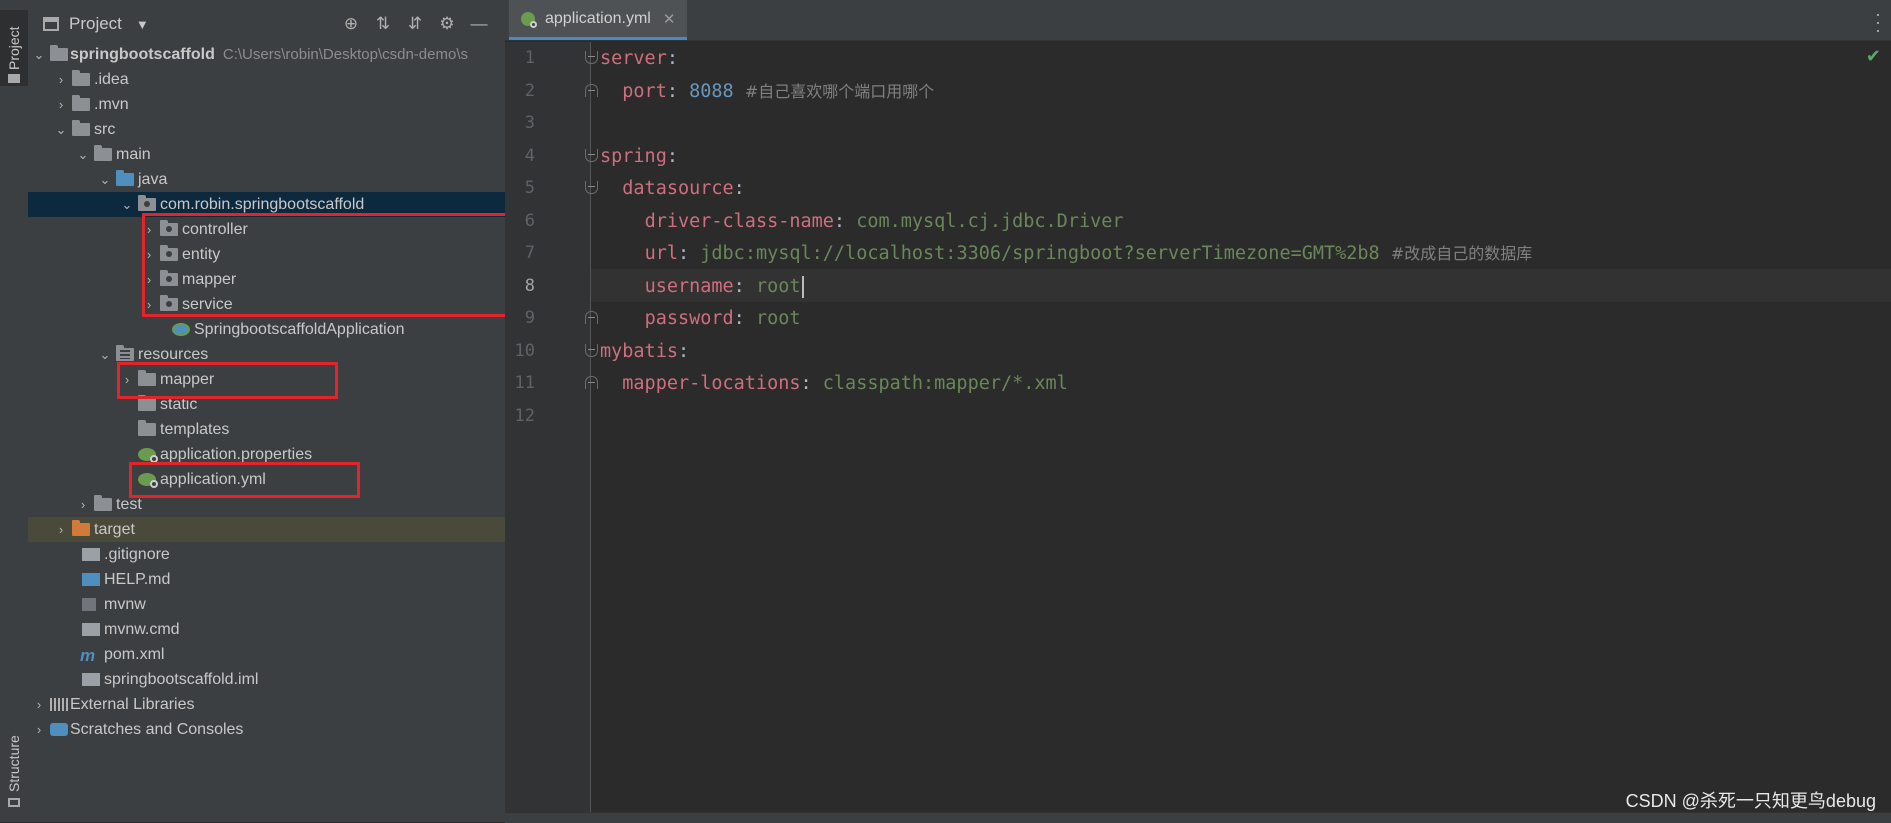 This screenshot has height=823, width=1891. Describe the element at coordinates (91, 629) in the screenshot. I see `text-file-icon` at that location.